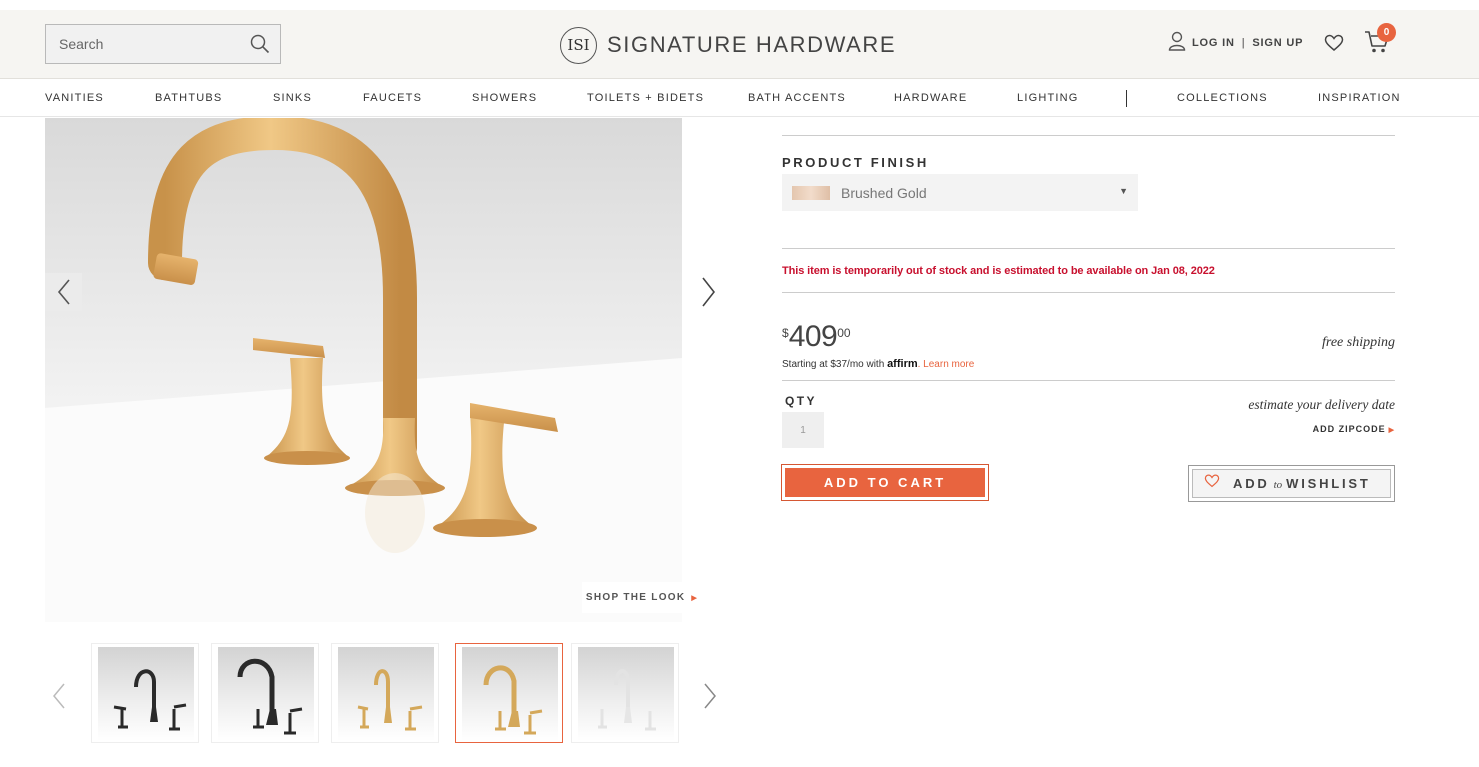 Image resolution: width=1479 pixels, height=767 pixels. Describe the element at coordinates (1359, 98) in the screenshot. I see `nav-item-inspiration: INSPIRATION` at that location.